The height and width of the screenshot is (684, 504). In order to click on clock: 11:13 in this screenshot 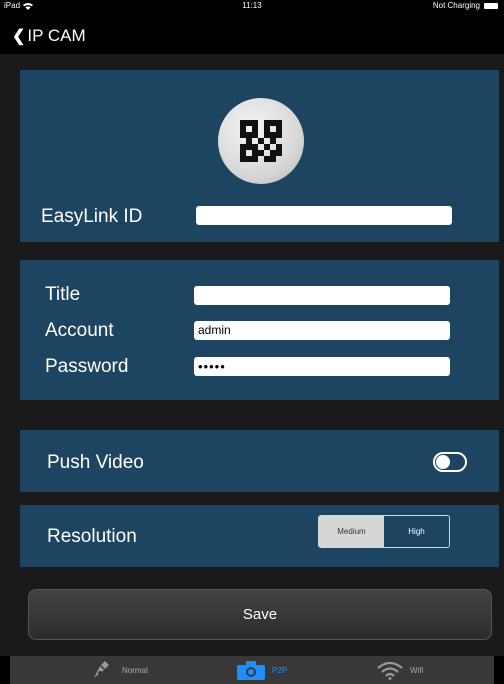, I will do `click(252, 5)`.